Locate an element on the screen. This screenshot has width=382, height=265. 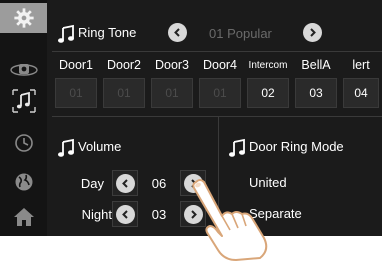
camera-icon is located at coordinates (23, 70).